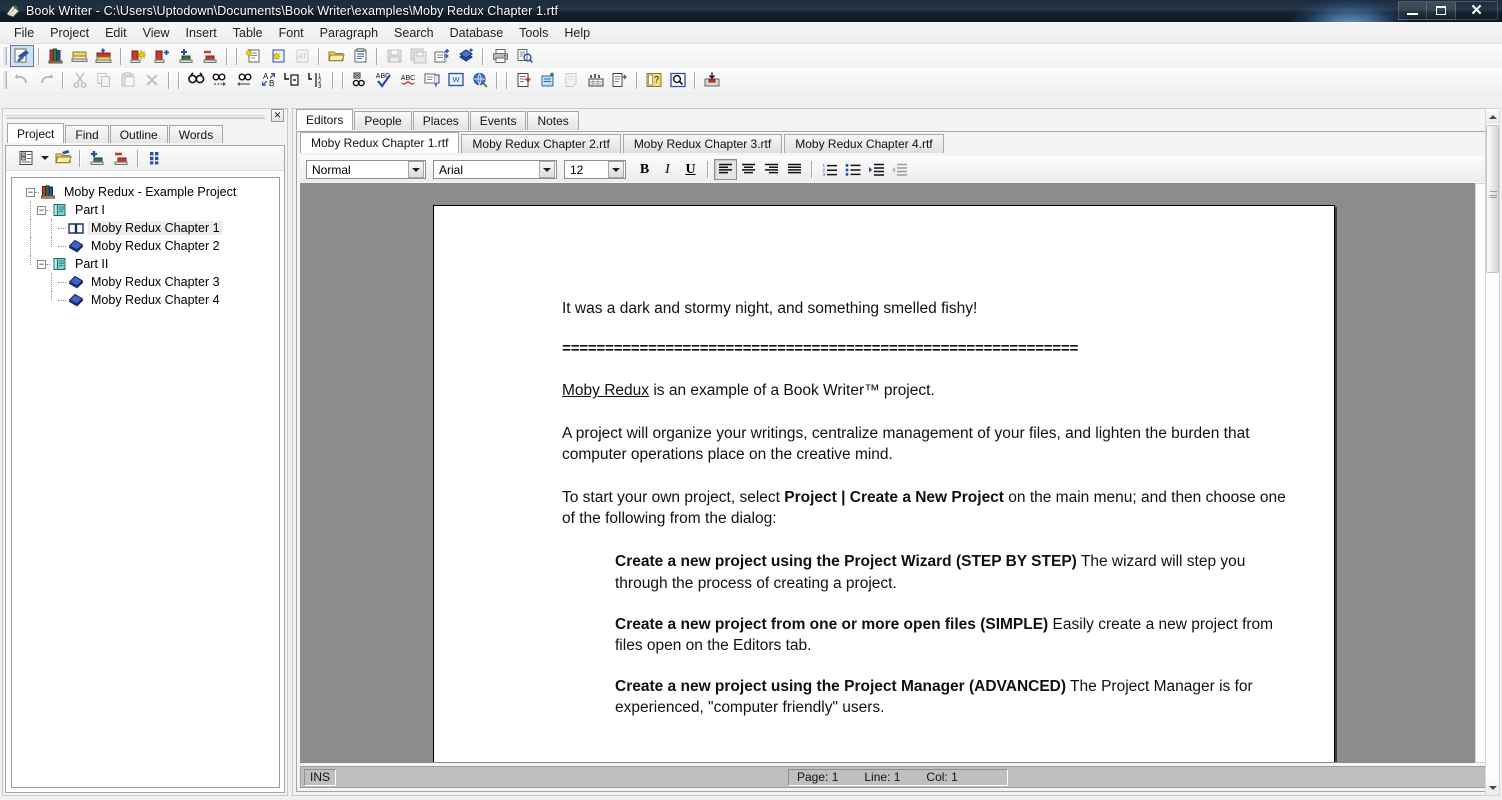 The height and width of the screenshot is (800, 1502). What do you see at coordinates (145, 228) in the screenshot?
I see `tree-node-chapter-1: Moby Redux Chapter 1` at bounding box center [145, 228].